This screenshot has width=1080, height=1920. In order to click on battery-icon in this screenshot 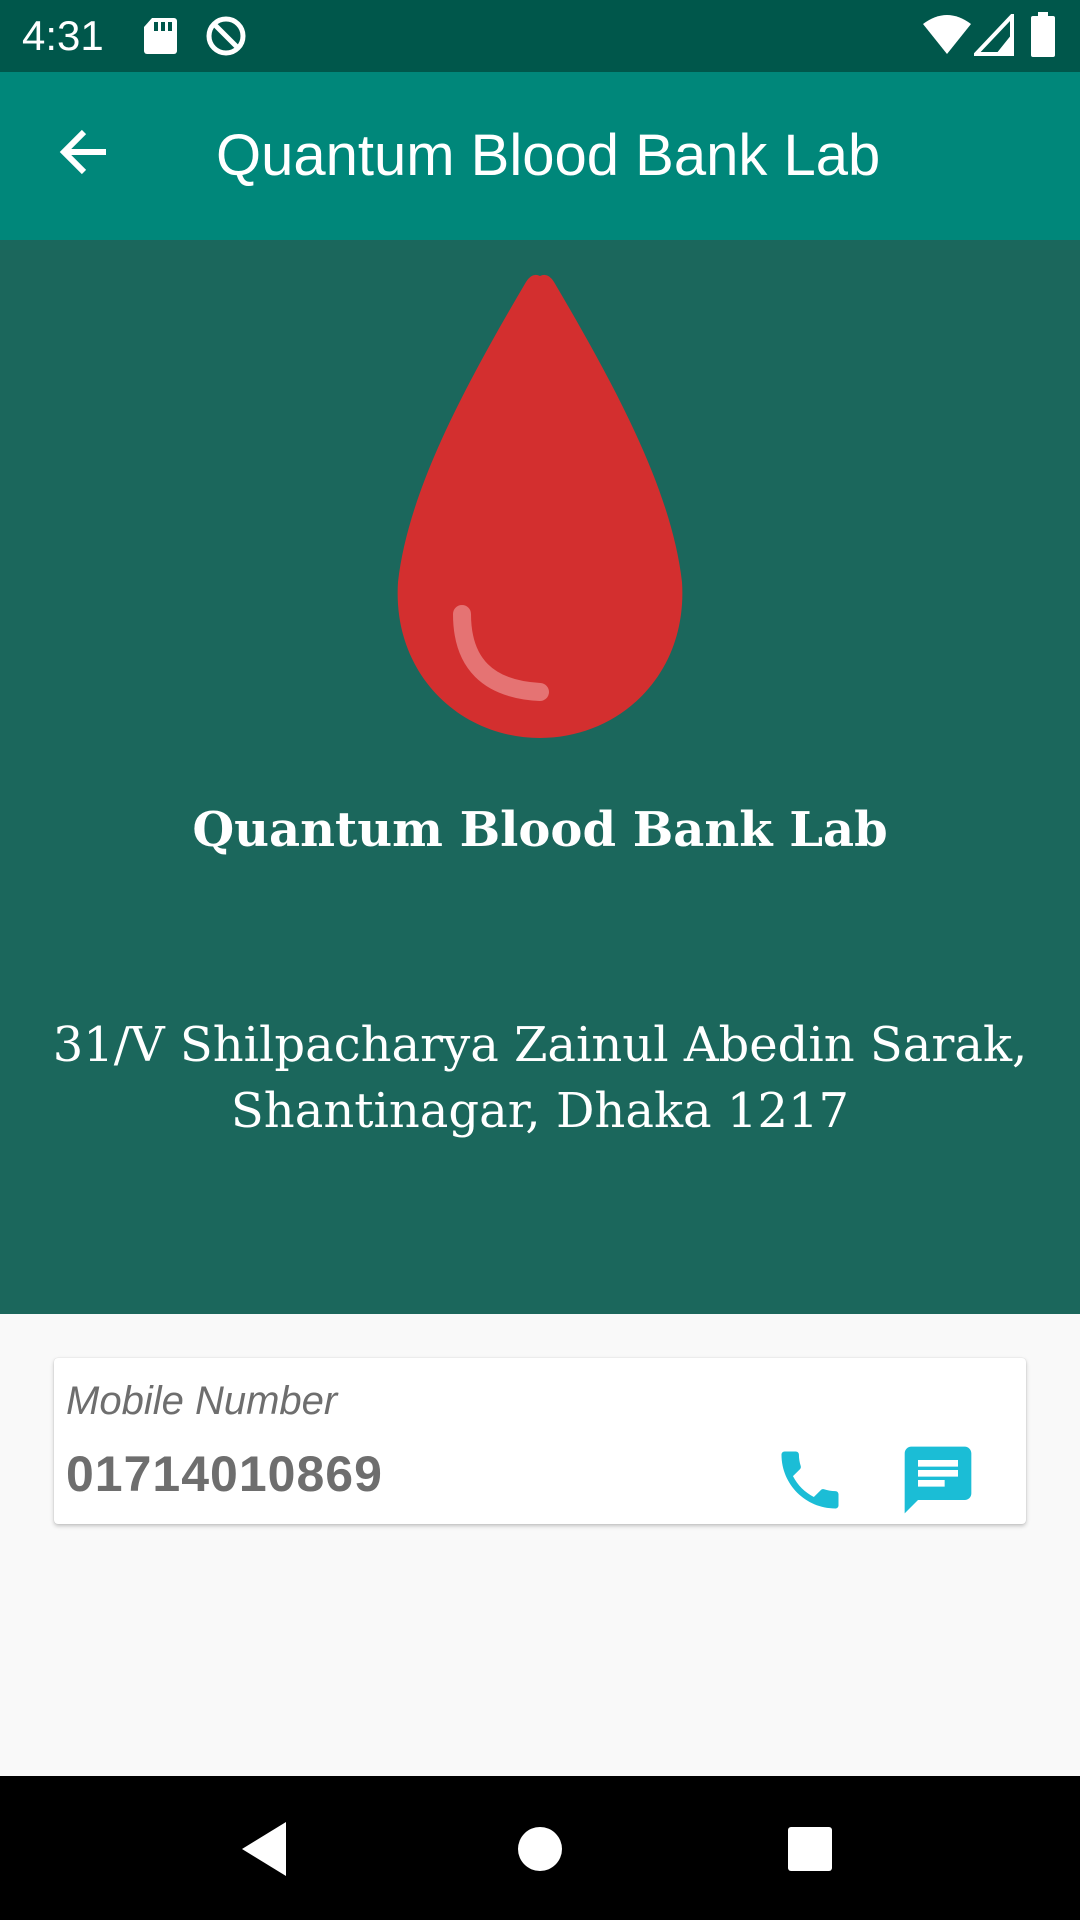, I will do `click(1043, 35)`.